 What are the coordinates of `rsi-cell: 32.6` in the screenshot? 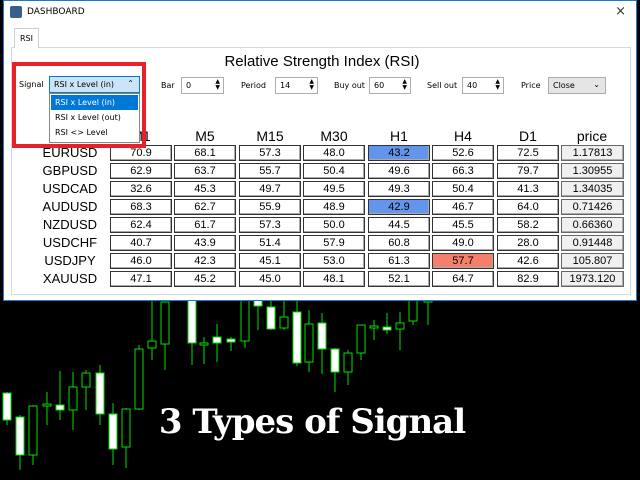 It's located at (141, 189).